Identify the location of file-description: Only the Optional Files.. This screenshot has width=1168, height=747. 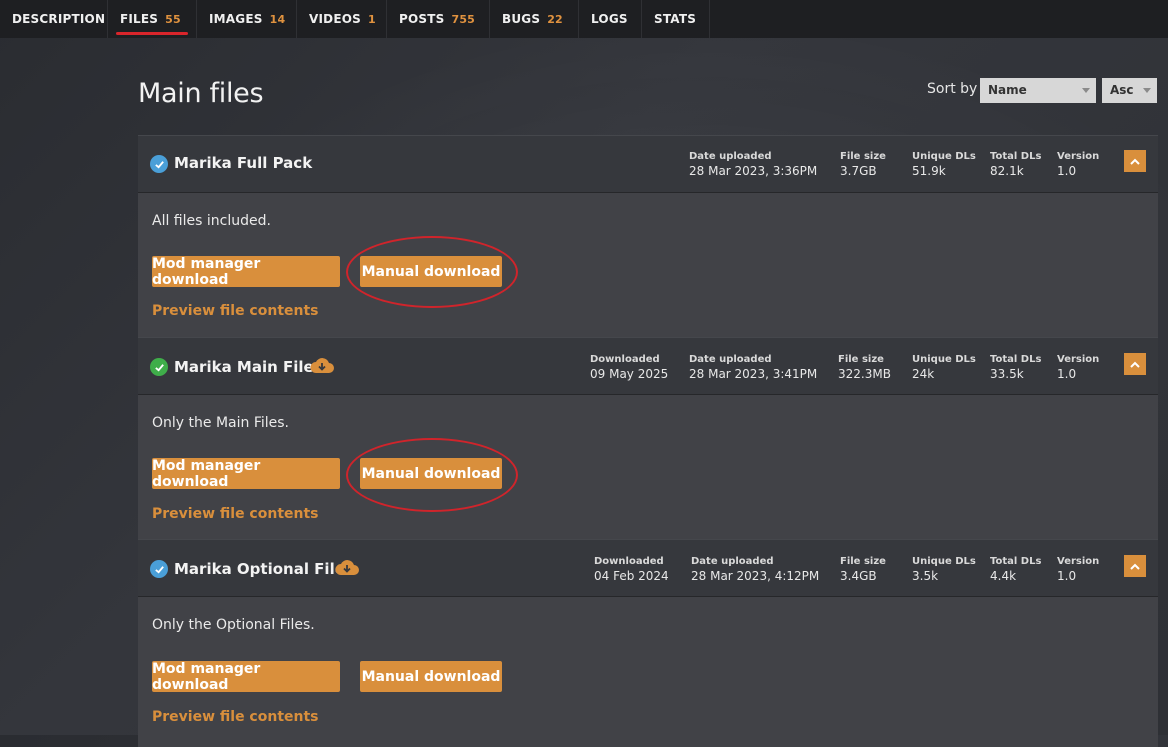
(233, 625).